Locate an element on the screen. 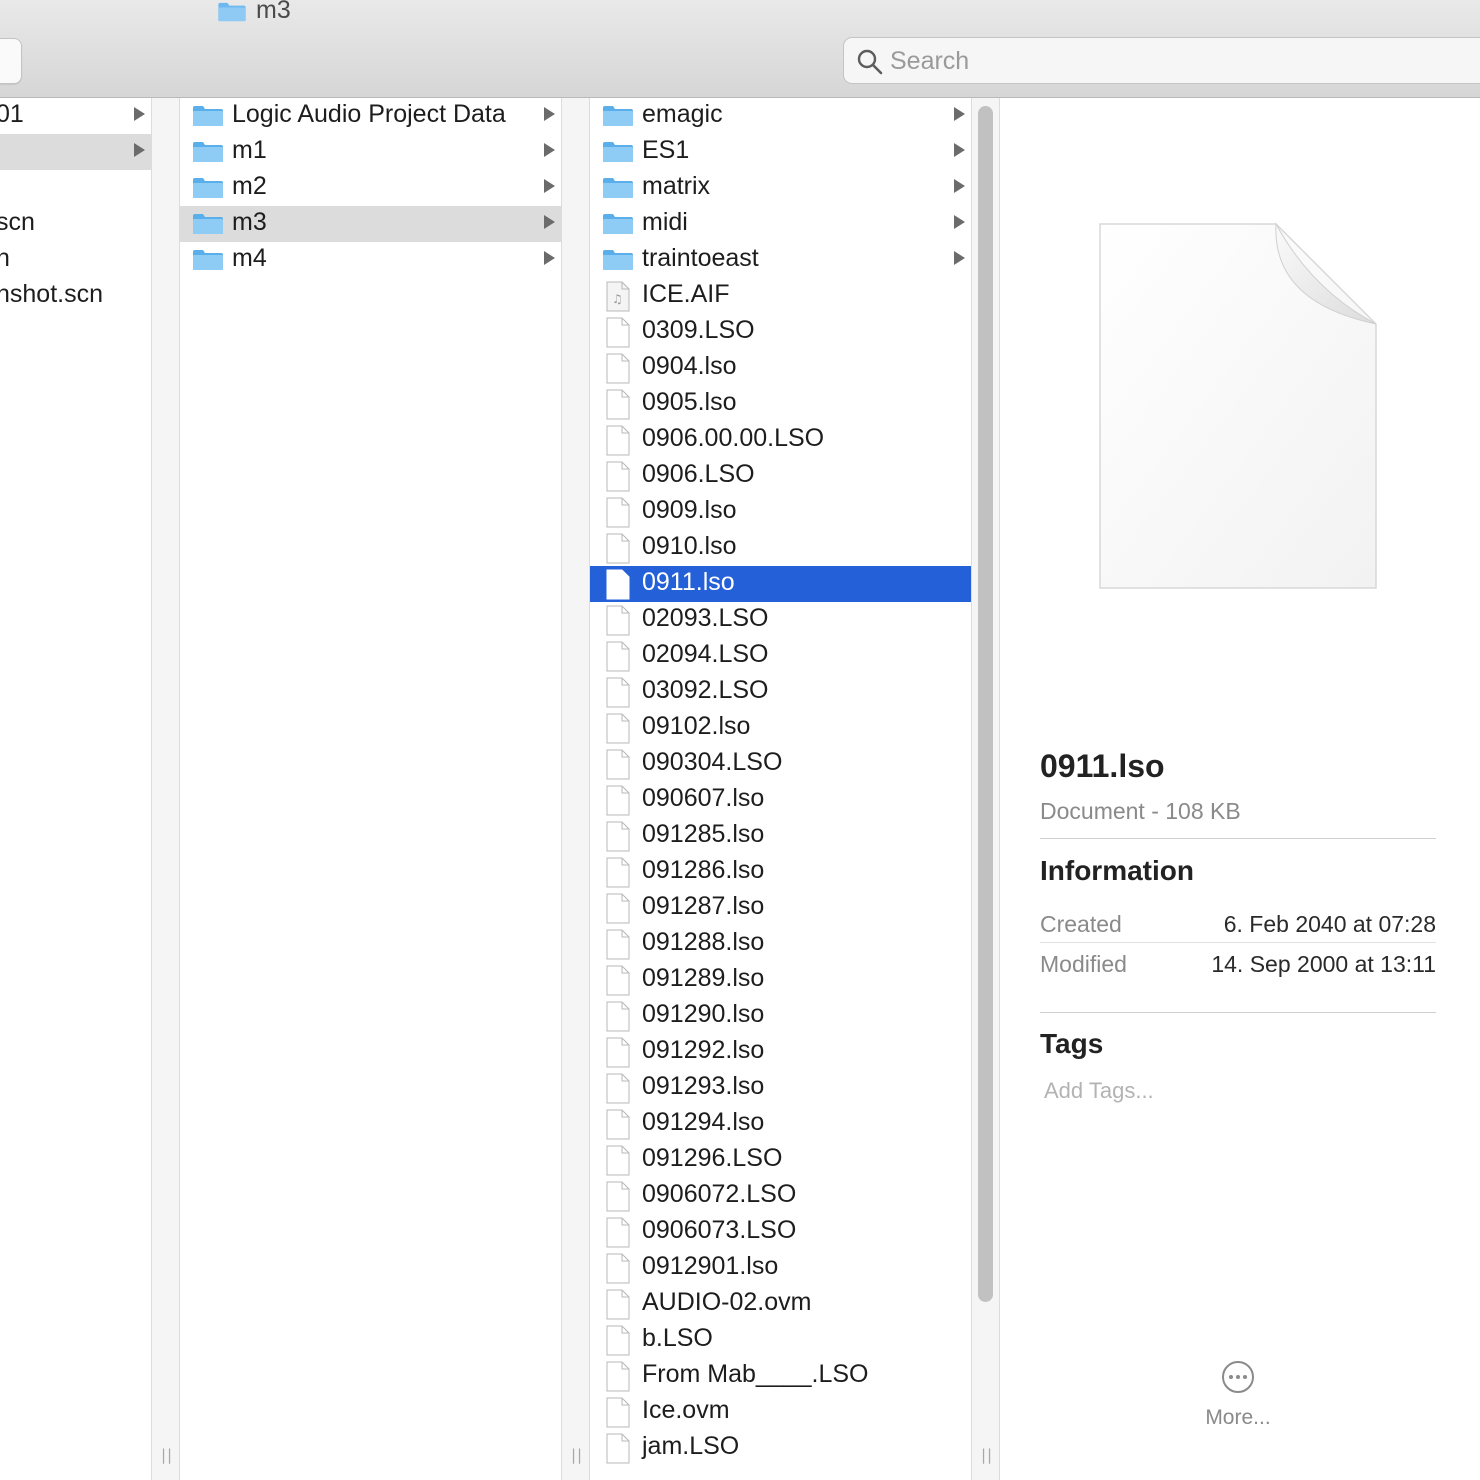 The image size is (1480, 1480). list-item-label: 090304.LSO is located at coordinates (712, 762).